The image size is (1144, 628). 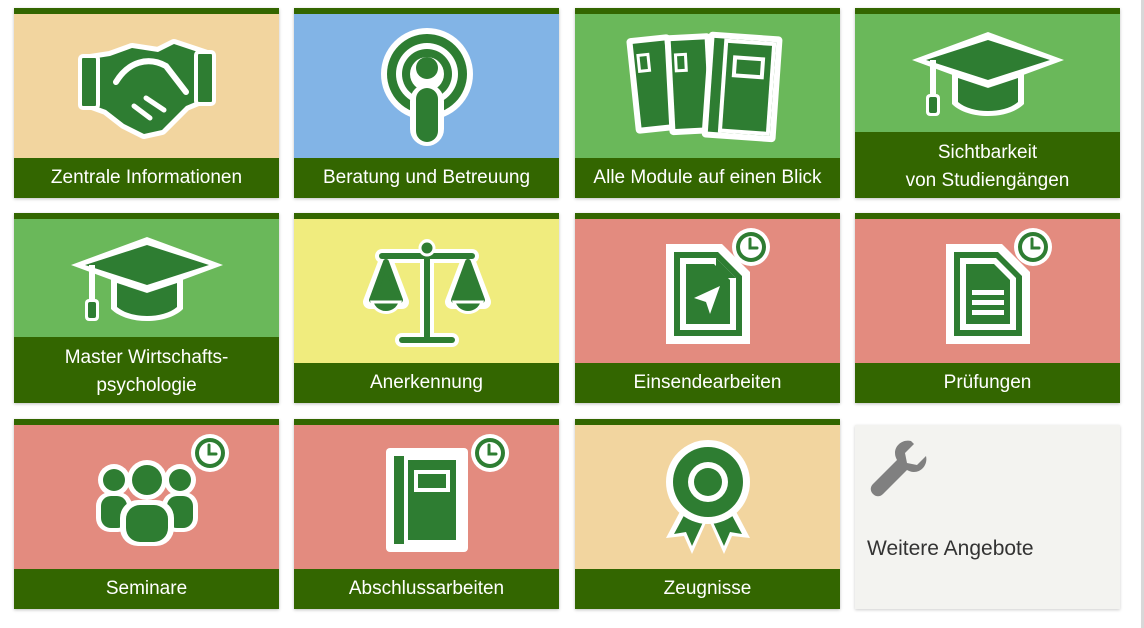 What do you see at coordinates (146, 589) in the screenshot?
I see `tile-label: Seminare` at bounding box center [146, 589].